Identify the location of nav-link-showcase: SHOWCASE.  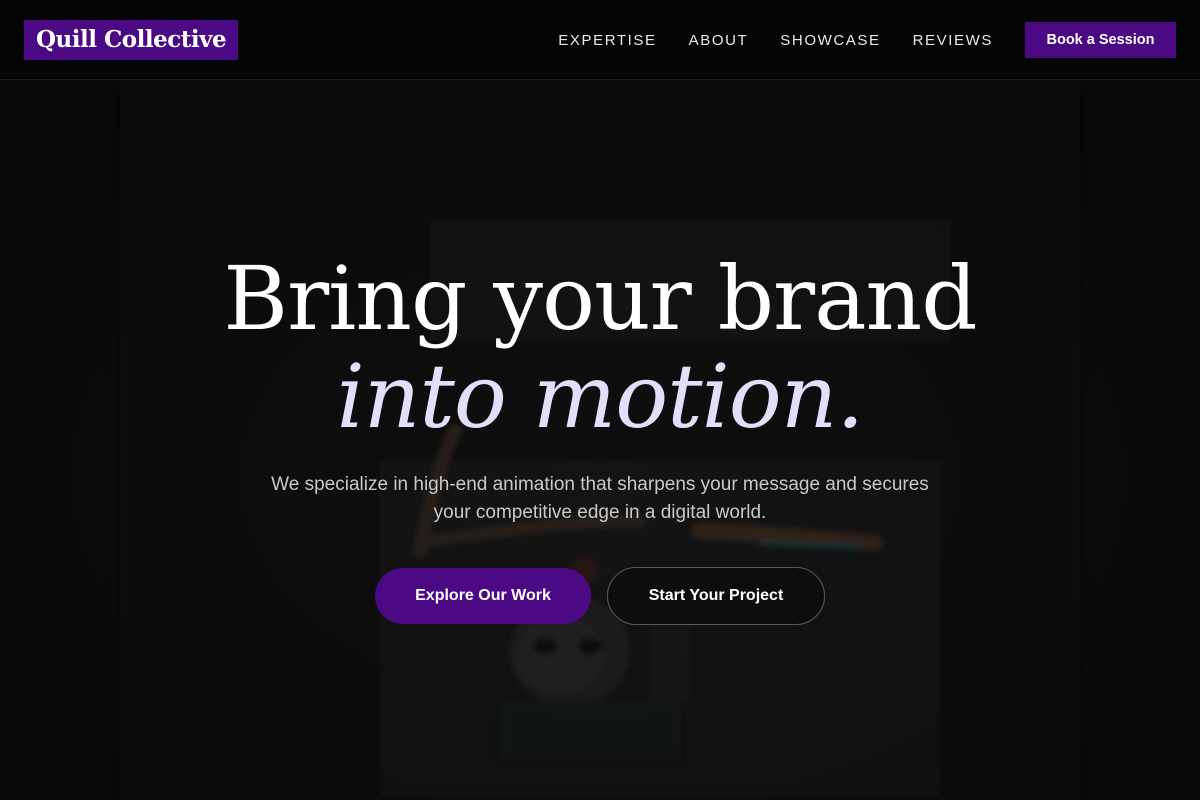
(830, 40).